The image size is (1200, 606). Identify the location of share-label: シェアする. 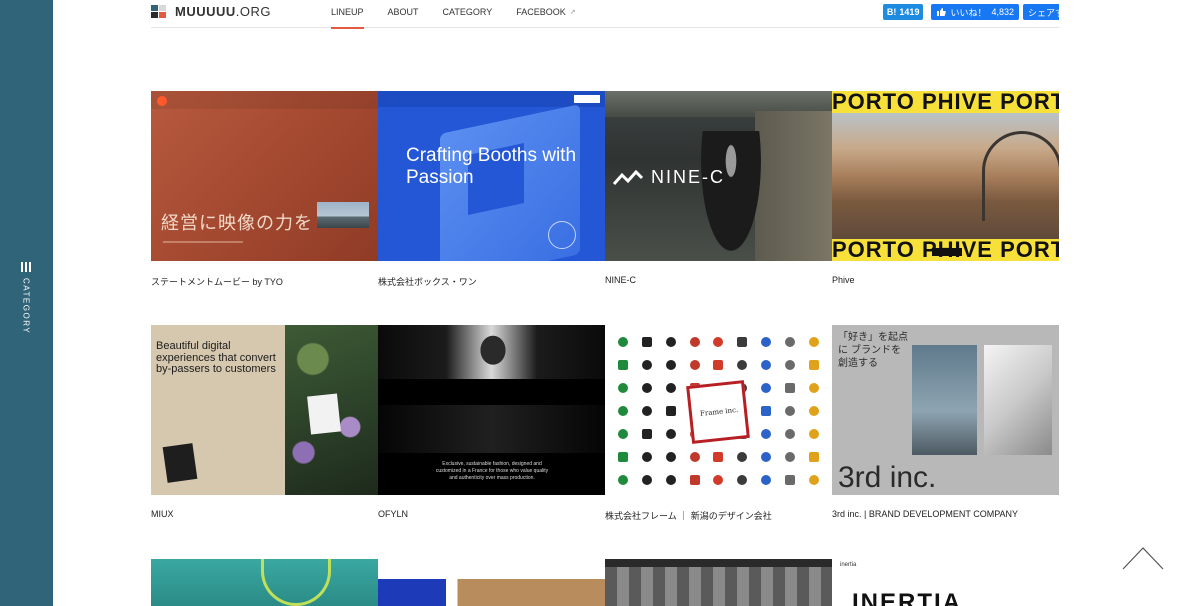
(1043, 12).